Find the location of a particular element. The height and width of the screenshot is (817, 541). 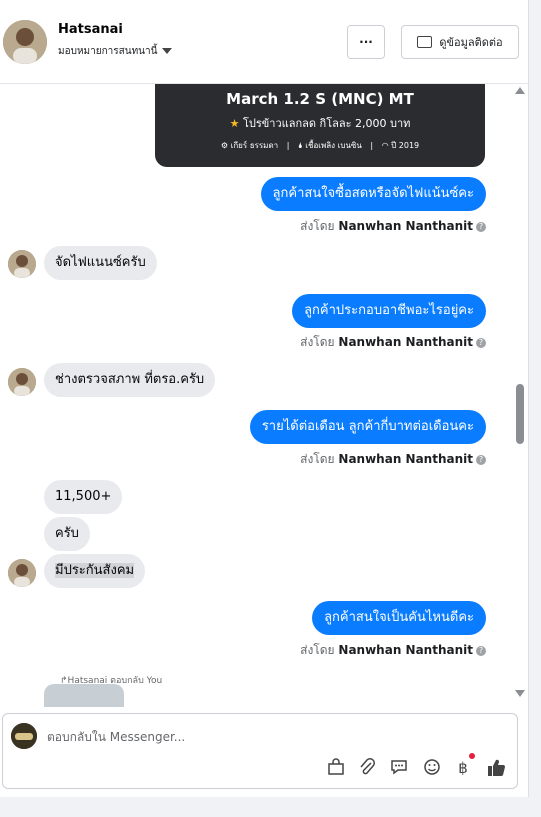

incoming-message: จัดไฟแนนซ์ครับ is located at coordinates (100, 263).